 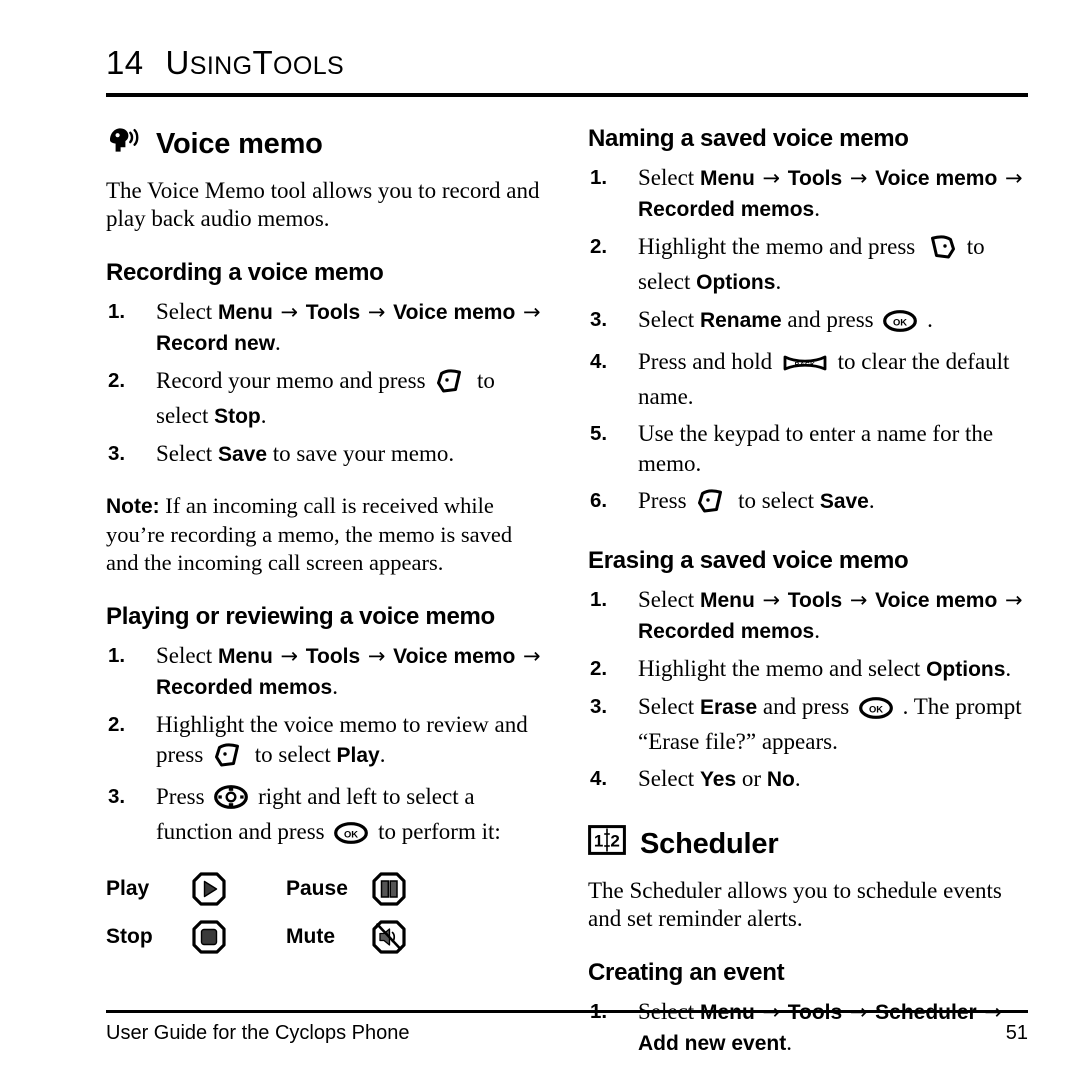 What do you see at coordinates (567, 63) in the screenshot?
I see `chapter-heading: 14 USINGTOOLS` at bounding box center [567, 63].